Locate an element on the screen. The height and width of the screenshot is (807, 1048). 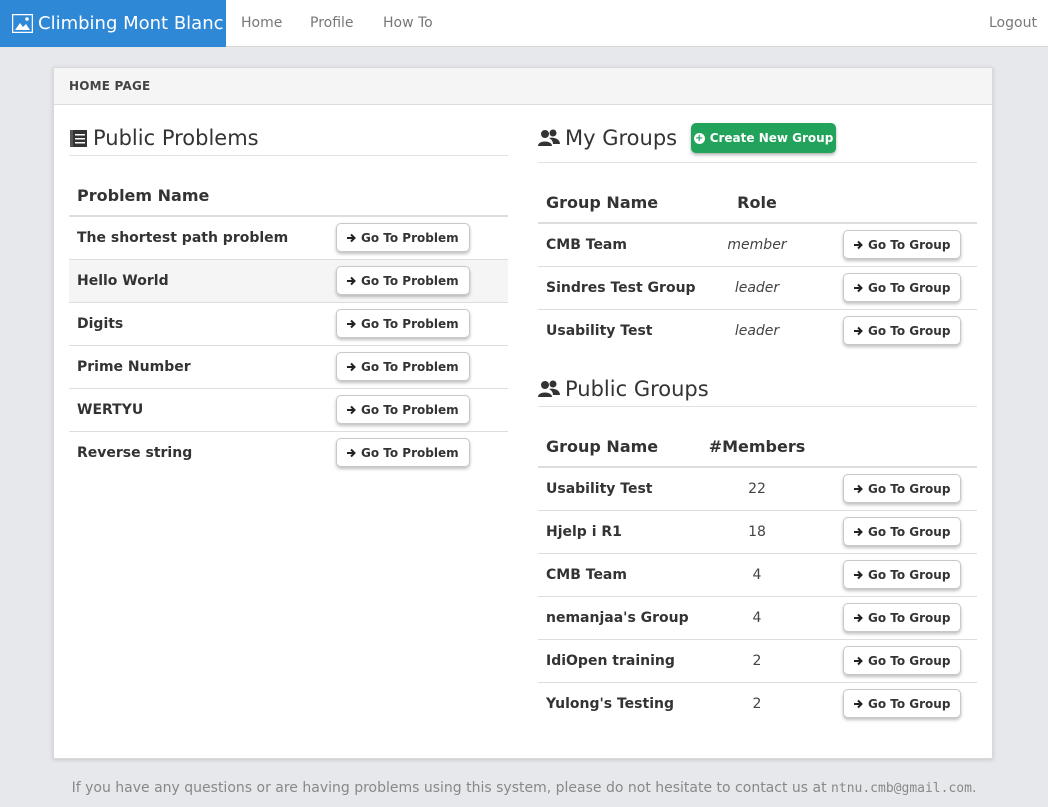
table-row: CMB Team member Go To Group is located at coordinates (757, 245).